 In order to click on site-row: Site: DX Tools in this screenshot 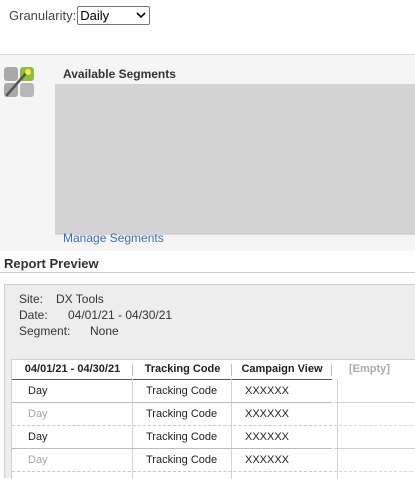, I will do `click(61, 299)`.